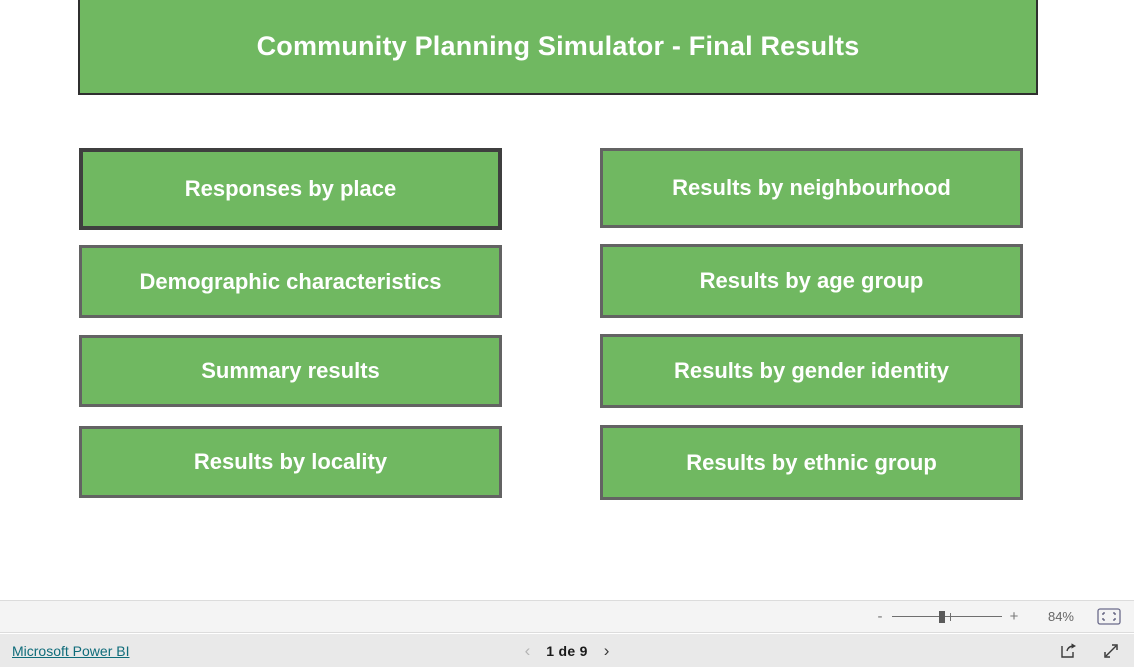 Image resolution: width=1134 pixels, height=667 pixels. I want to click on share-icon, so click(1068, 650).